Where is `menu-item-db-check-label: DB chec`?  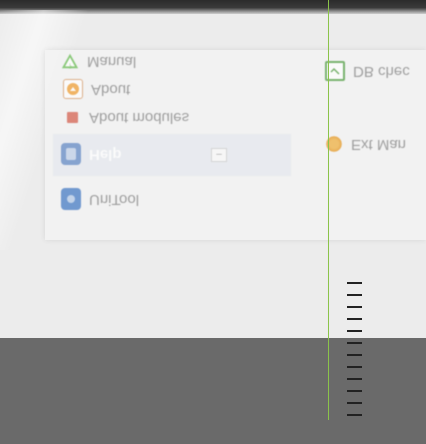 menu-item-db-check-label: DB chec is located at coordinates (381, 71).